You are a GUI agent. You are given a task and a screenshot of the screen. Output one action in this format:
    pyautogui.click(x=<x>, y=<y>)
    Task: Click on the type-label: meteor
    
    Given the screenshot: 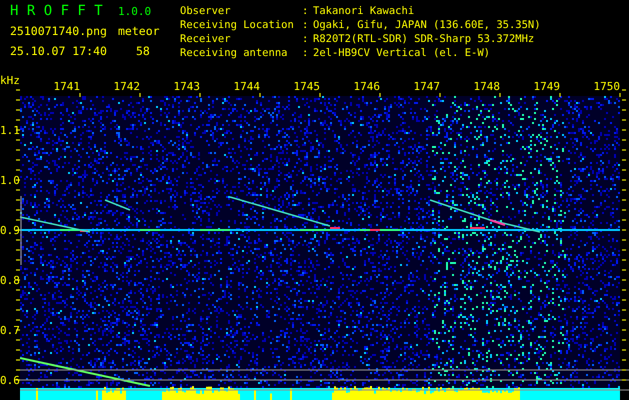 What is the action you would take?
    pyautogui.click(x=139, y=32)
    